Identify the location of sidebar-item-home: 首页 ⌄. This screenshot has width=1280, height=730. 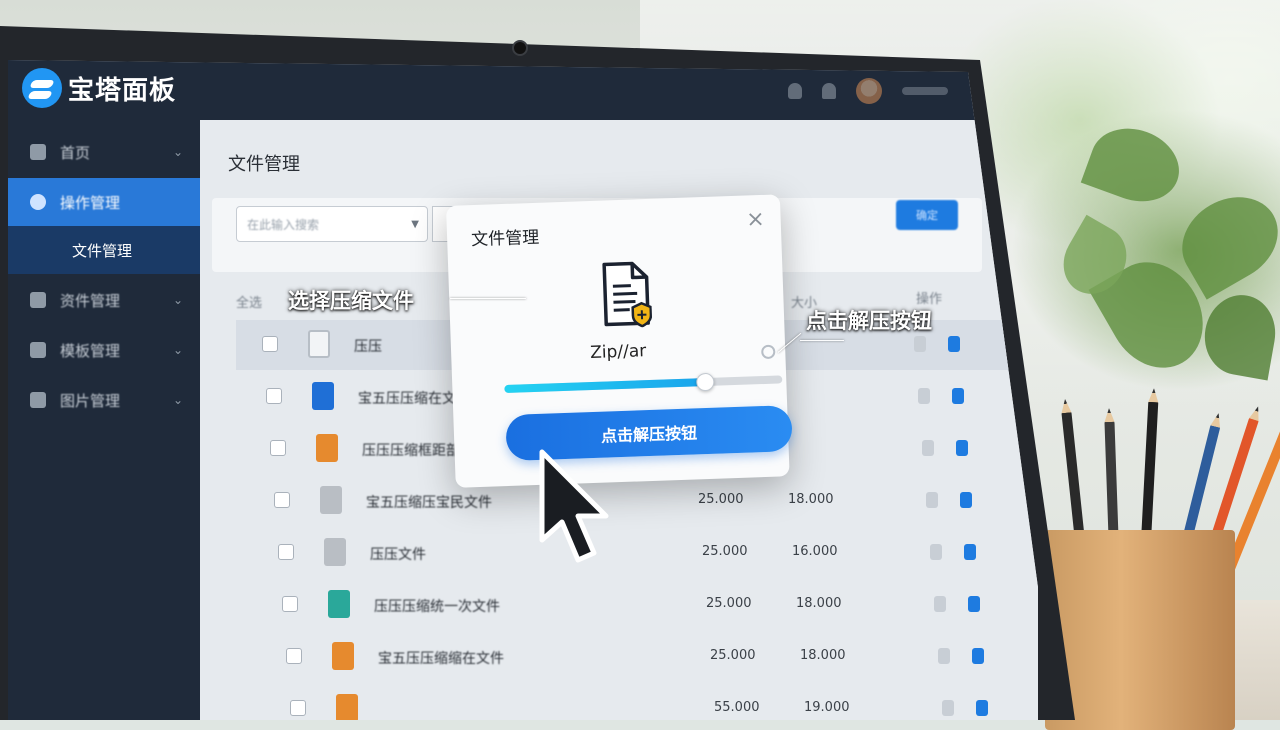
(104, 152).